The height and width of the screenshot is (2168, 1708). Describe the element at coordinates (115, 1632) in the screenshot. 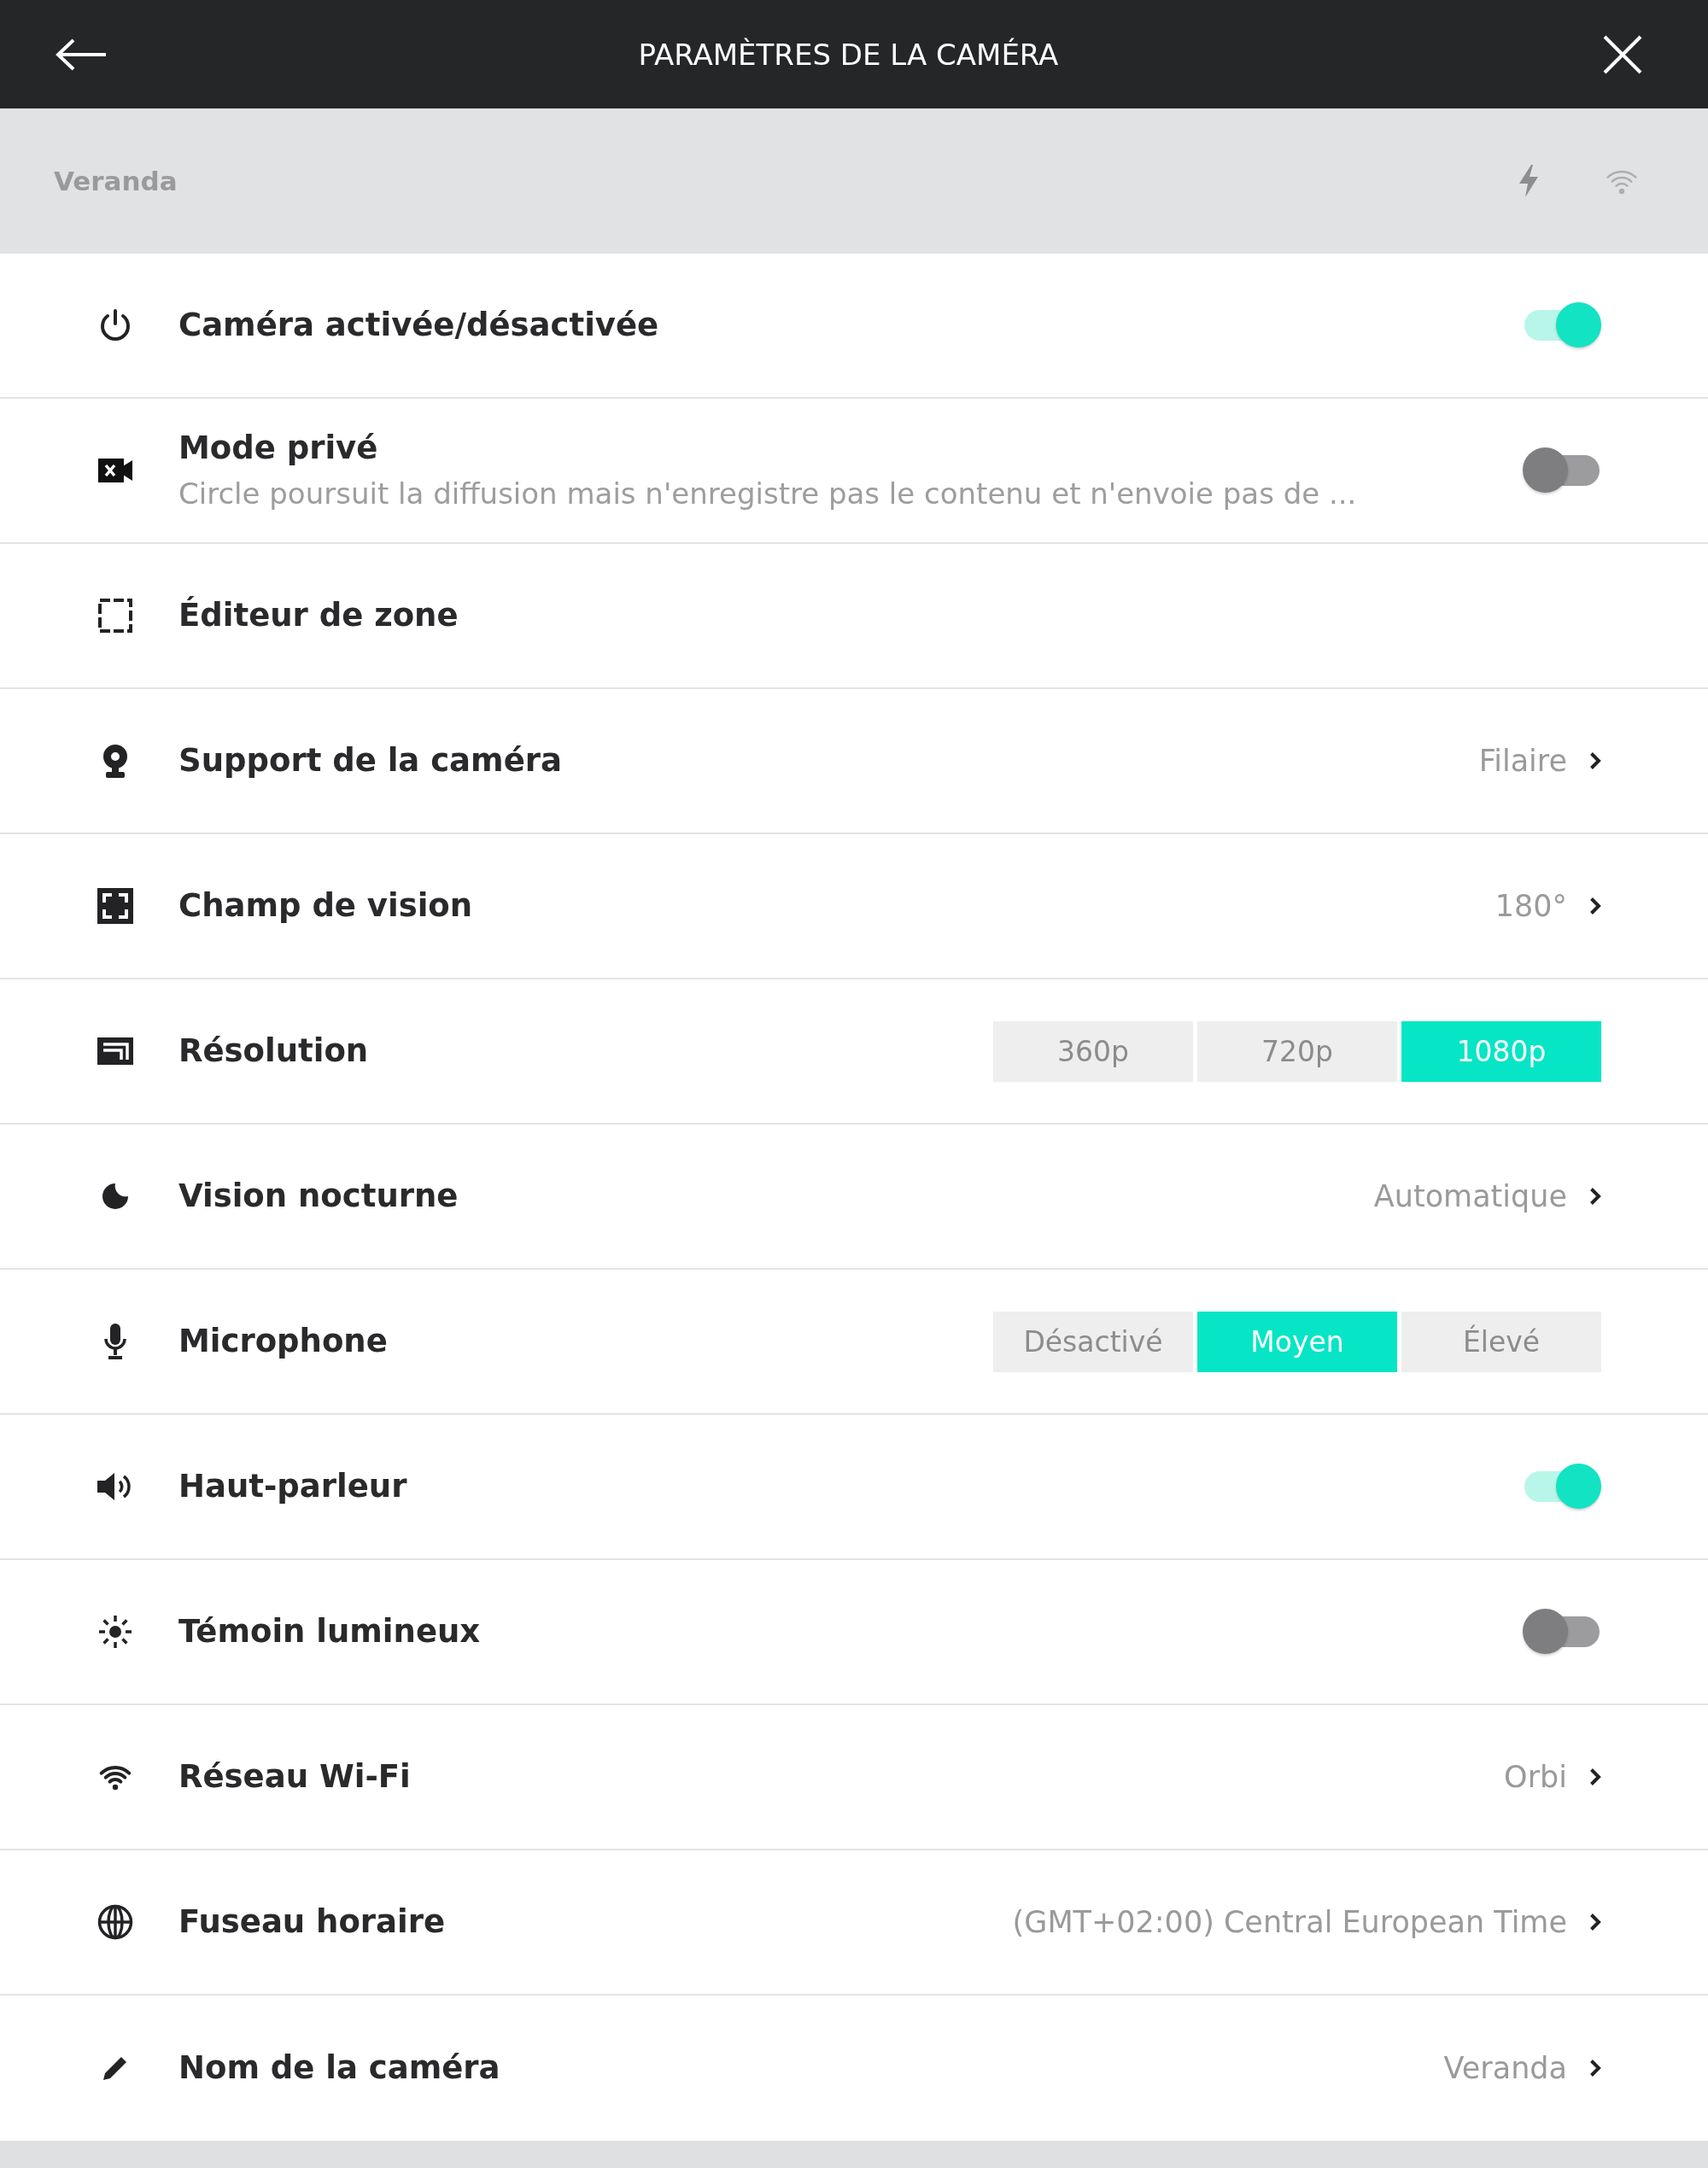

I see `sun-icon` at that location.